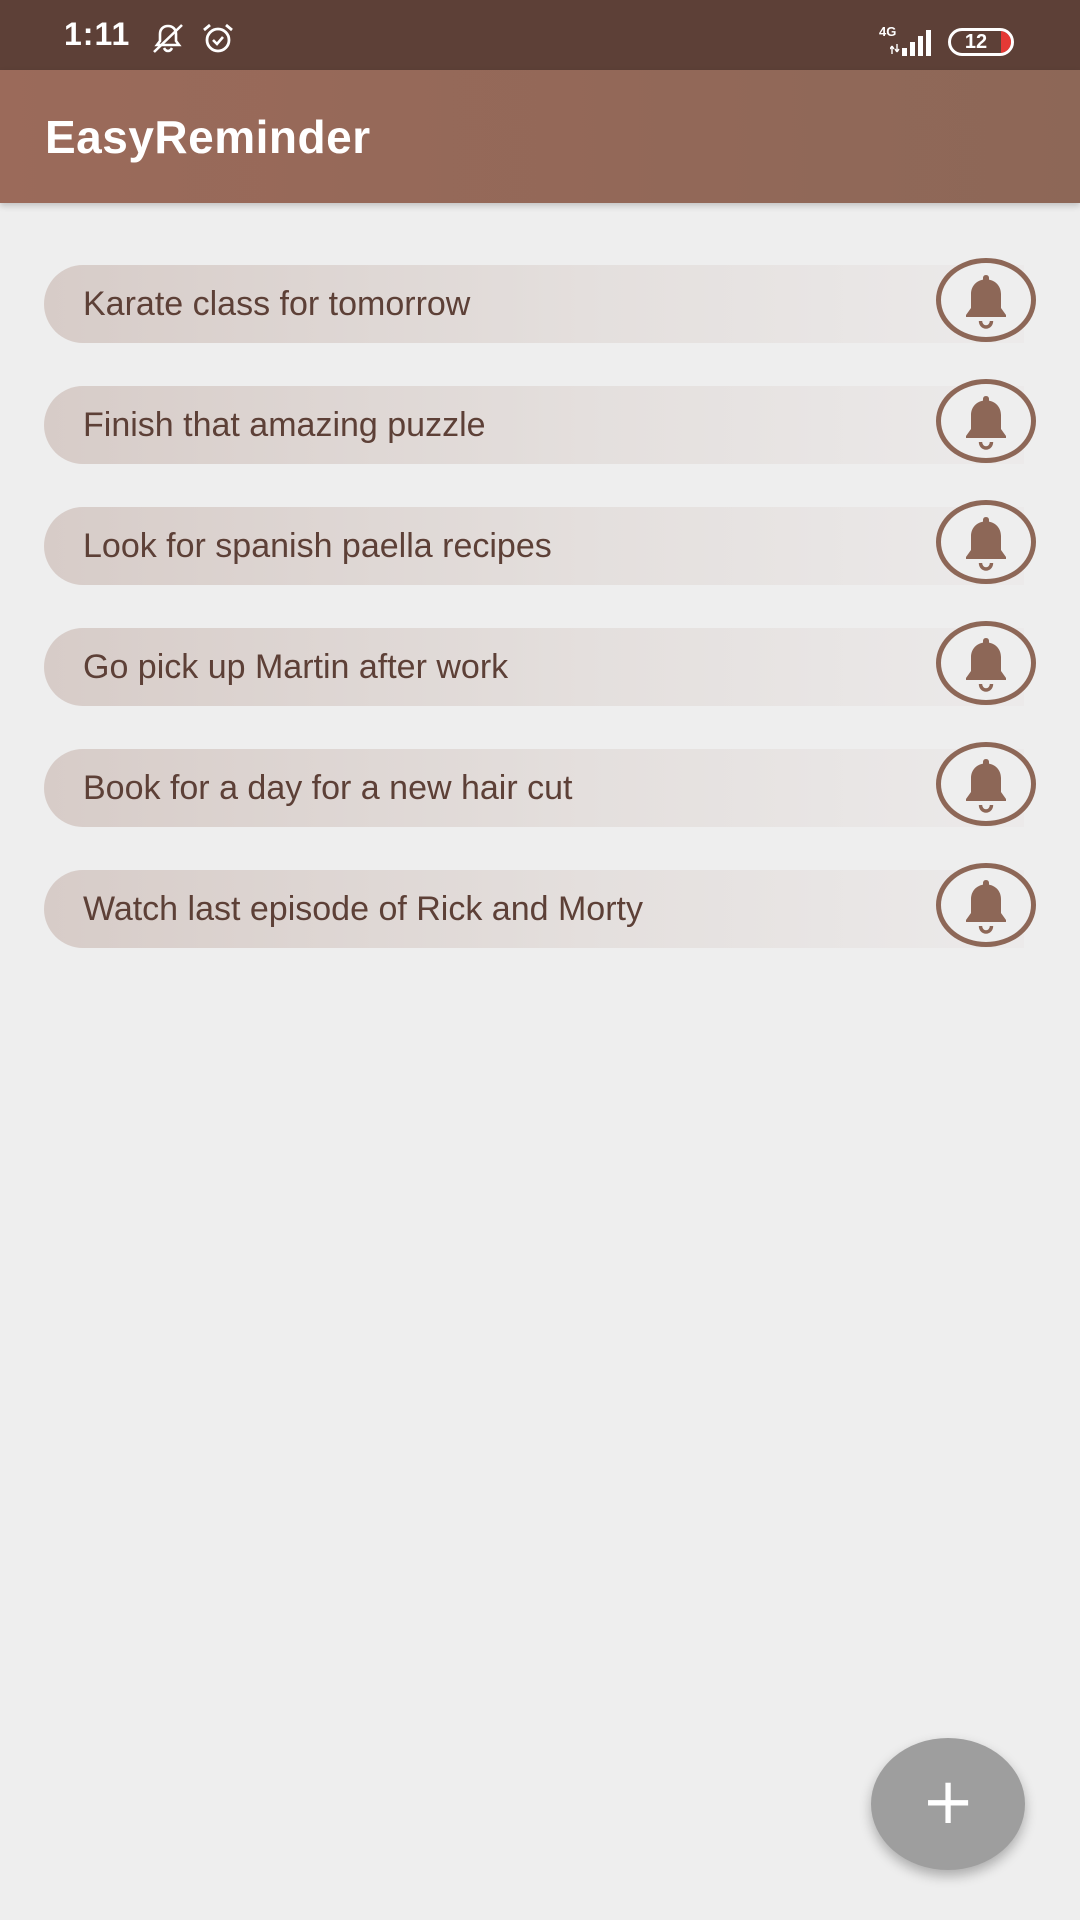  I want to click on battery-icon: 12, so click(981, 42).